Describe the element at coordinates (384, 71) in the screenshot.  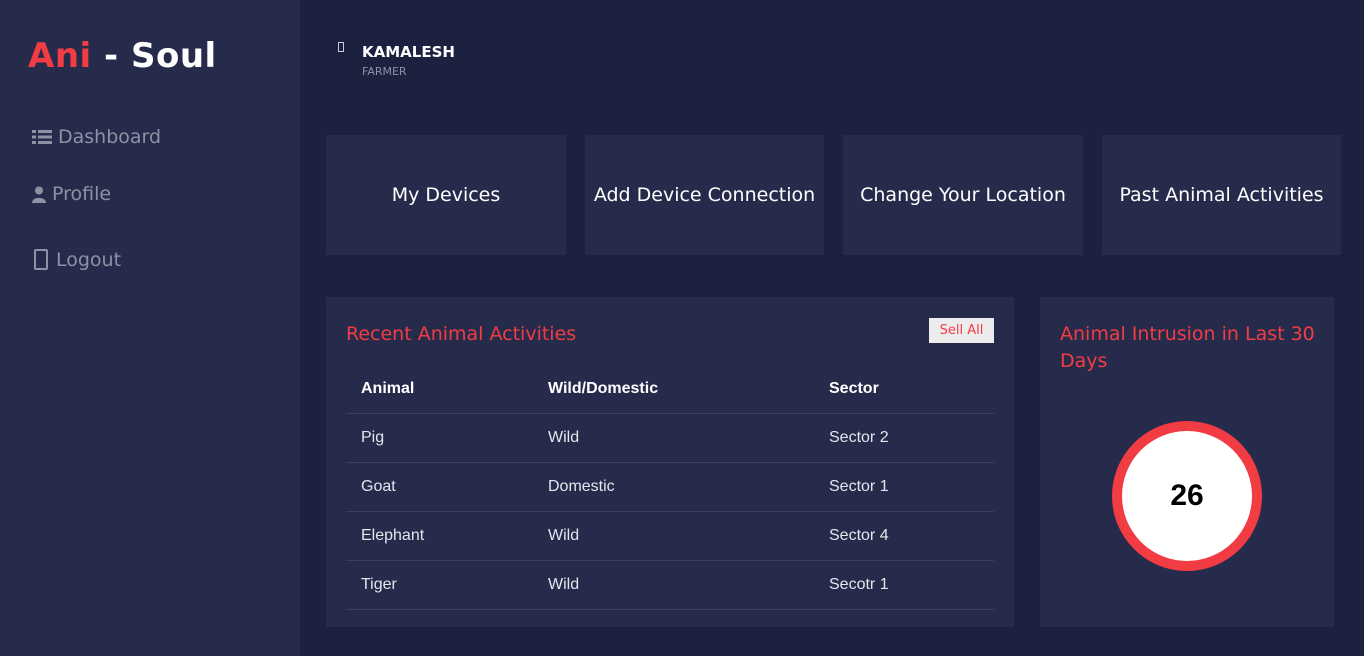
I see `user-role: FARMER` at that location.